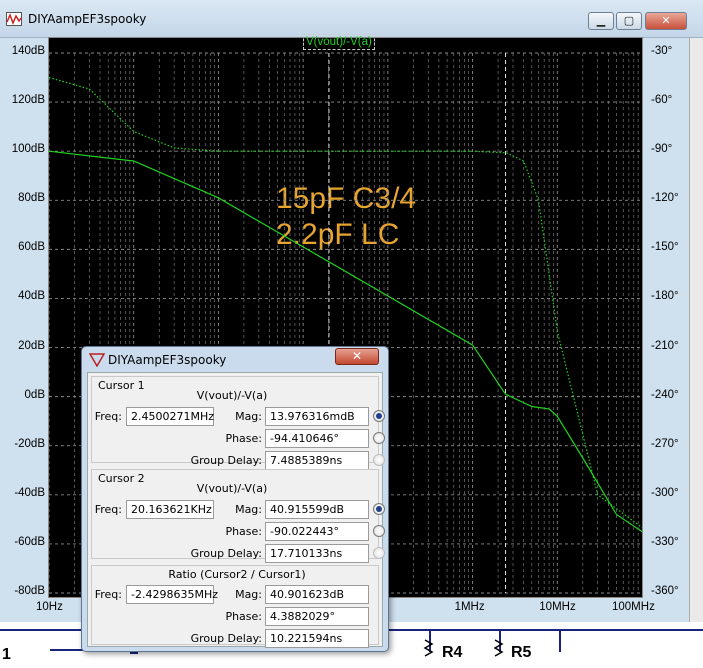 Image resolution: width=703 pixels, height=668 pixels. I want to click on cursor2-phase-field: -90.022443°, so click(317, 531).